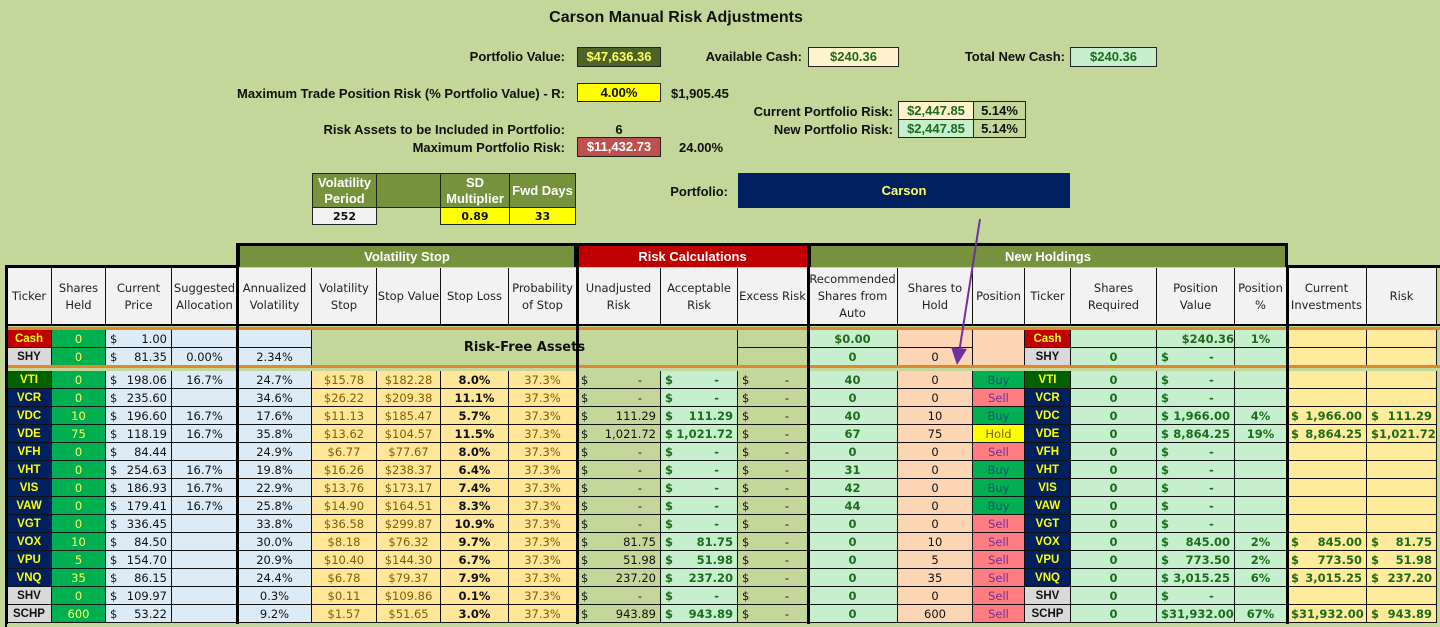  What do you see at coordinates (475, 524) in the screenshot?
I see `stop-loss-cell: 10.9%` at bounding box center [475, 524].